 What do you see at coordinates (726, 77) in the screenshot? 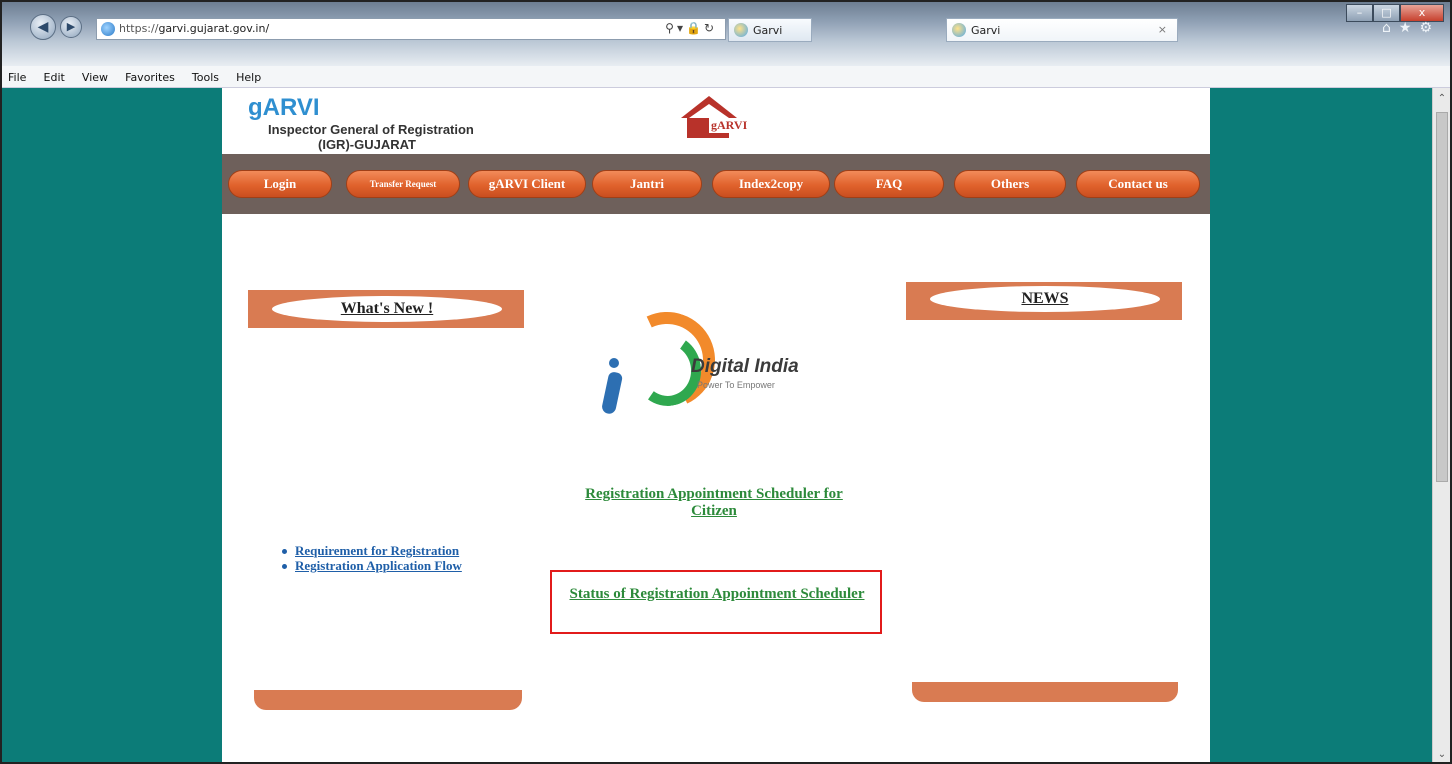
I see `menu-bar: File Edit View Favorites Tools Help` at bounding box center [726, 77].